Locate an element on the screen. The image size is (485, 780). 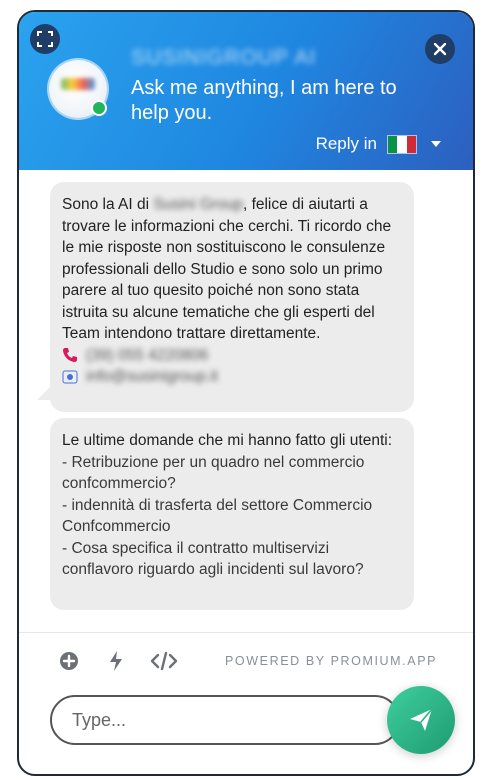
embed-code-button is located at coordinates (164, 661).